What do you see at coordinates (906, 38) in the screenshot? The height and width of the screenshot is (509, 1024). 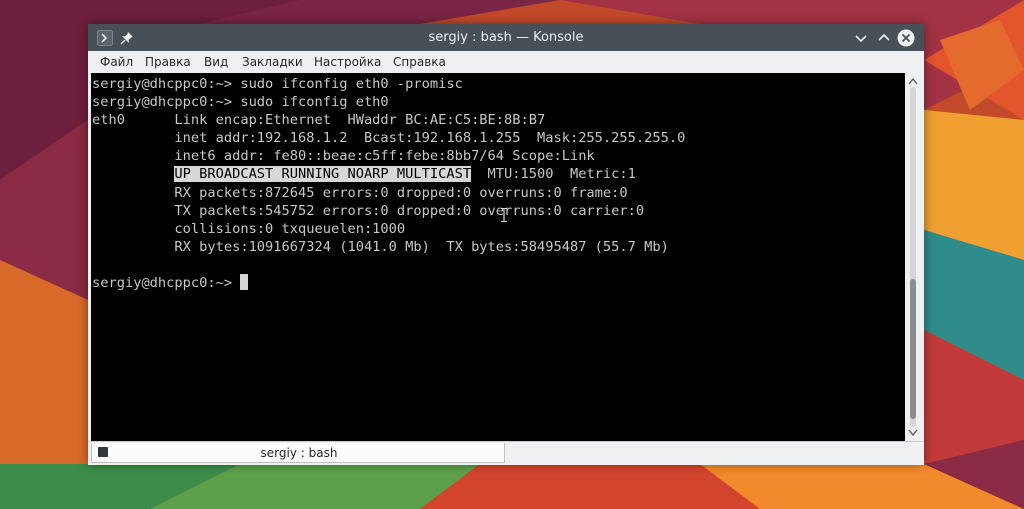 I see `close-icon` at bounding box center [906, 38].